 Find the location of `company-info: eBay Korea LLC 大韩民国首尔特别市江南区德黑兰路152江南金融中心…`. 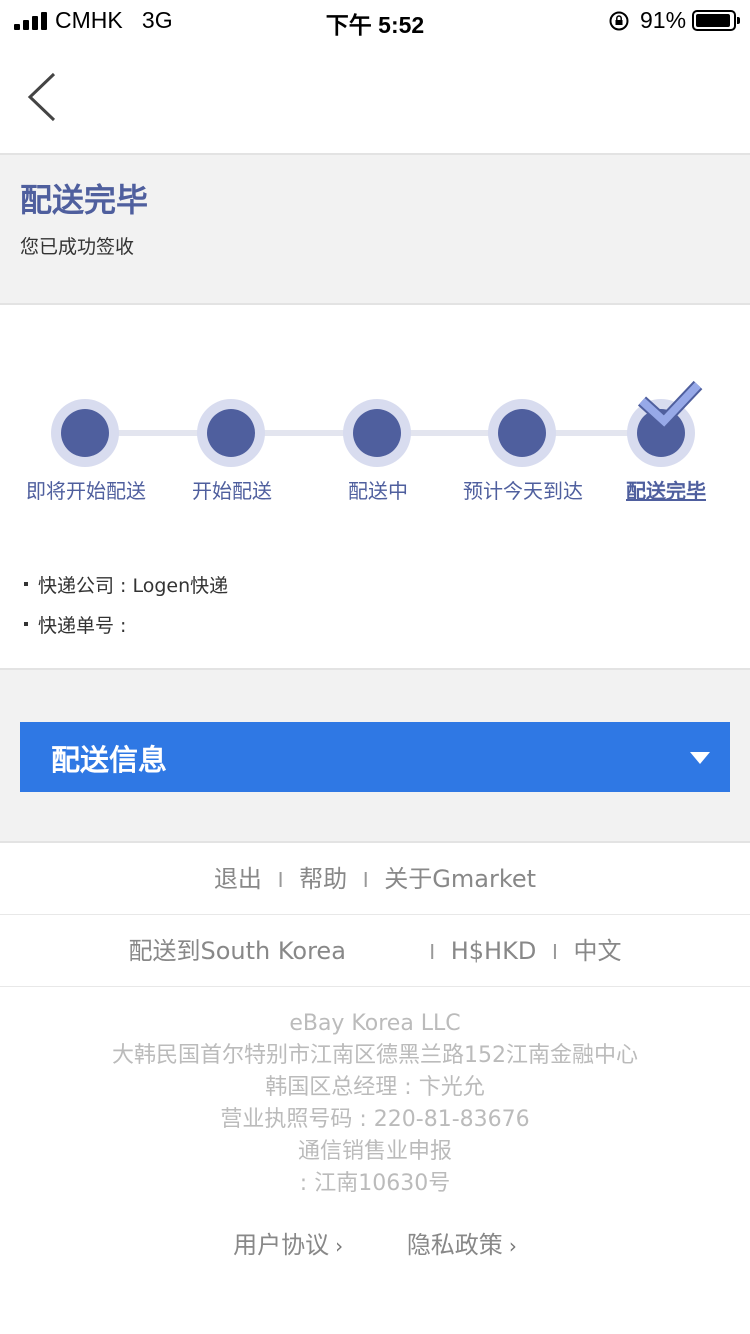

company-info: eBay Korea LLC 大韩民国首尔特别市江南区德黑兰路152江南金融中心… is located at coordinates (375, 1104).